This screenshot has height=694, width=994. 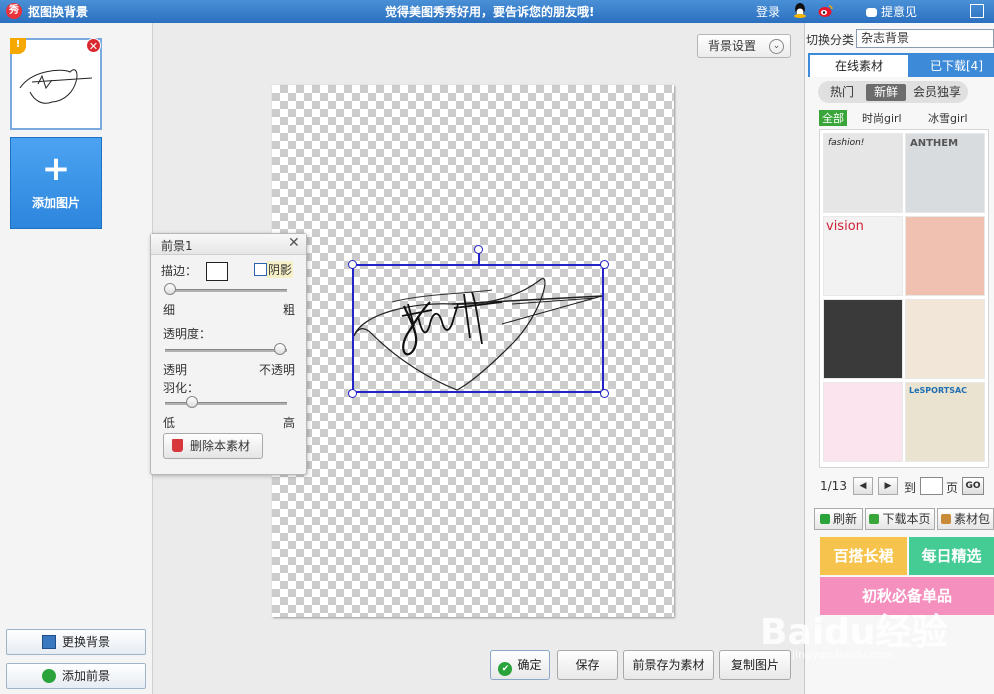 What do you see at coordinates (938, 390) in the screenshot?
I see `material-thumb-label: LeSPORTSAC` at bounding box center [938, 390].